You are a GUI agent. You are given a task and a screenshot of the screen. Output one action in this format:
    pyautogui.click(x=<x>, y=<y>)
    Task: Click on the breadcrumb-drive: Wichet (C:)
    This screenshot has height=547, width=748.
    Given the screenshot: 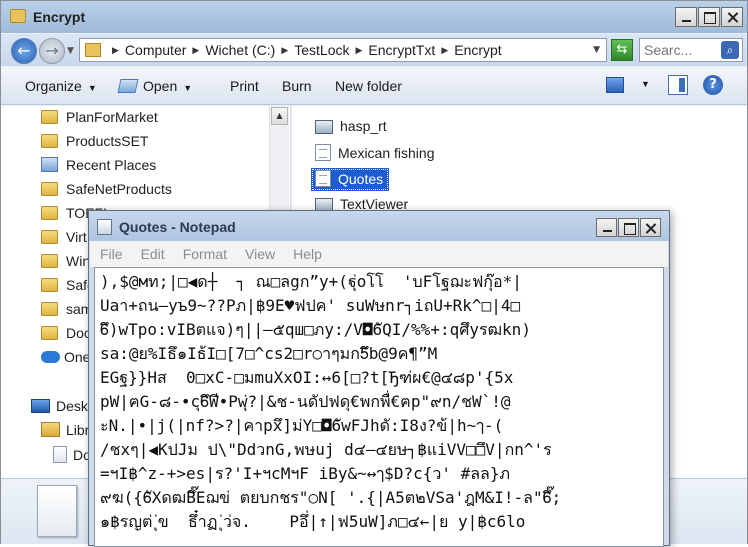 What is the action you would take?
    pyautogui.click(x=240, y=50)
    